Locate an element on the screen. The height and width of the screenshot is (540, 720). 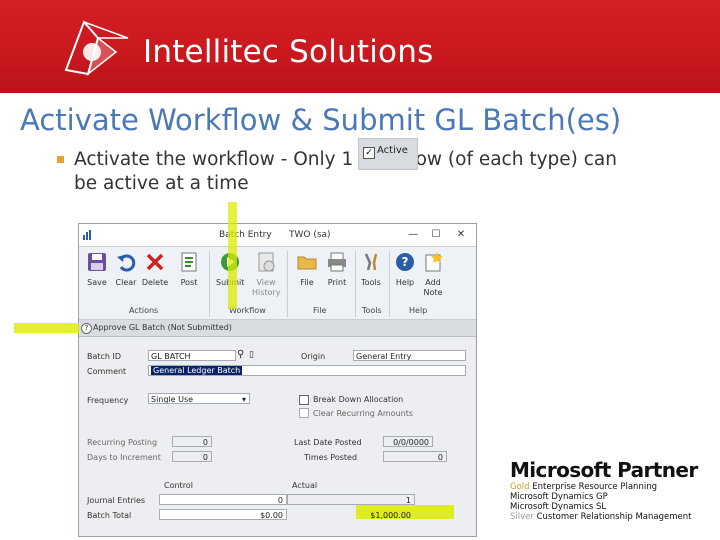
help-icon: ? is located at coordinates (405, 262).